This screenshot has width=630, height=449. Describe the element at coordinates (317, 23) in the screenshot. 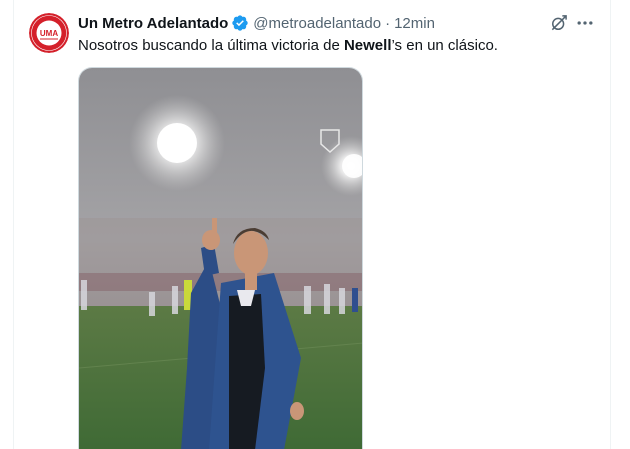

I see `author-handle: @metroadelantado` at that location.